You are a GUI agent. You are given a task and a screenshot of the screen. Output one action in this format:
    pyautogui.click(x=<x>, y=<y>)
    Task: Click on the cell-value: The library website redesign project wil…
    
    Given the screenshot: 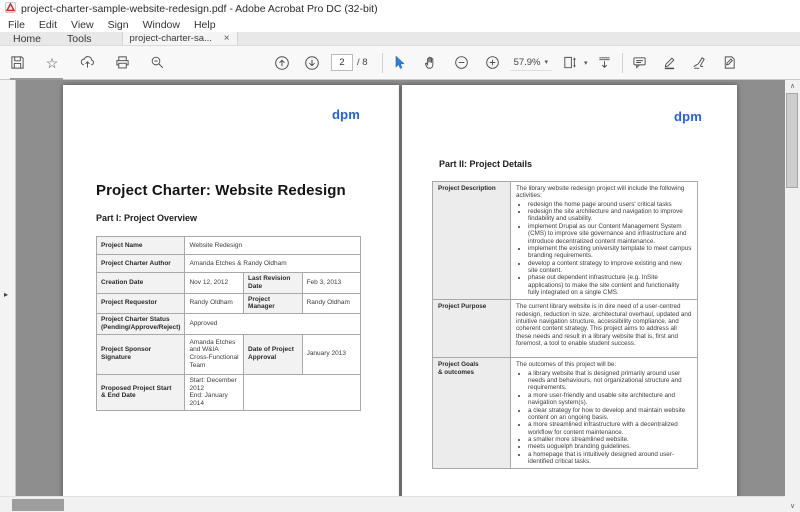 What is the action you would take?
    pyautogui.click(x=604, y=240)
    